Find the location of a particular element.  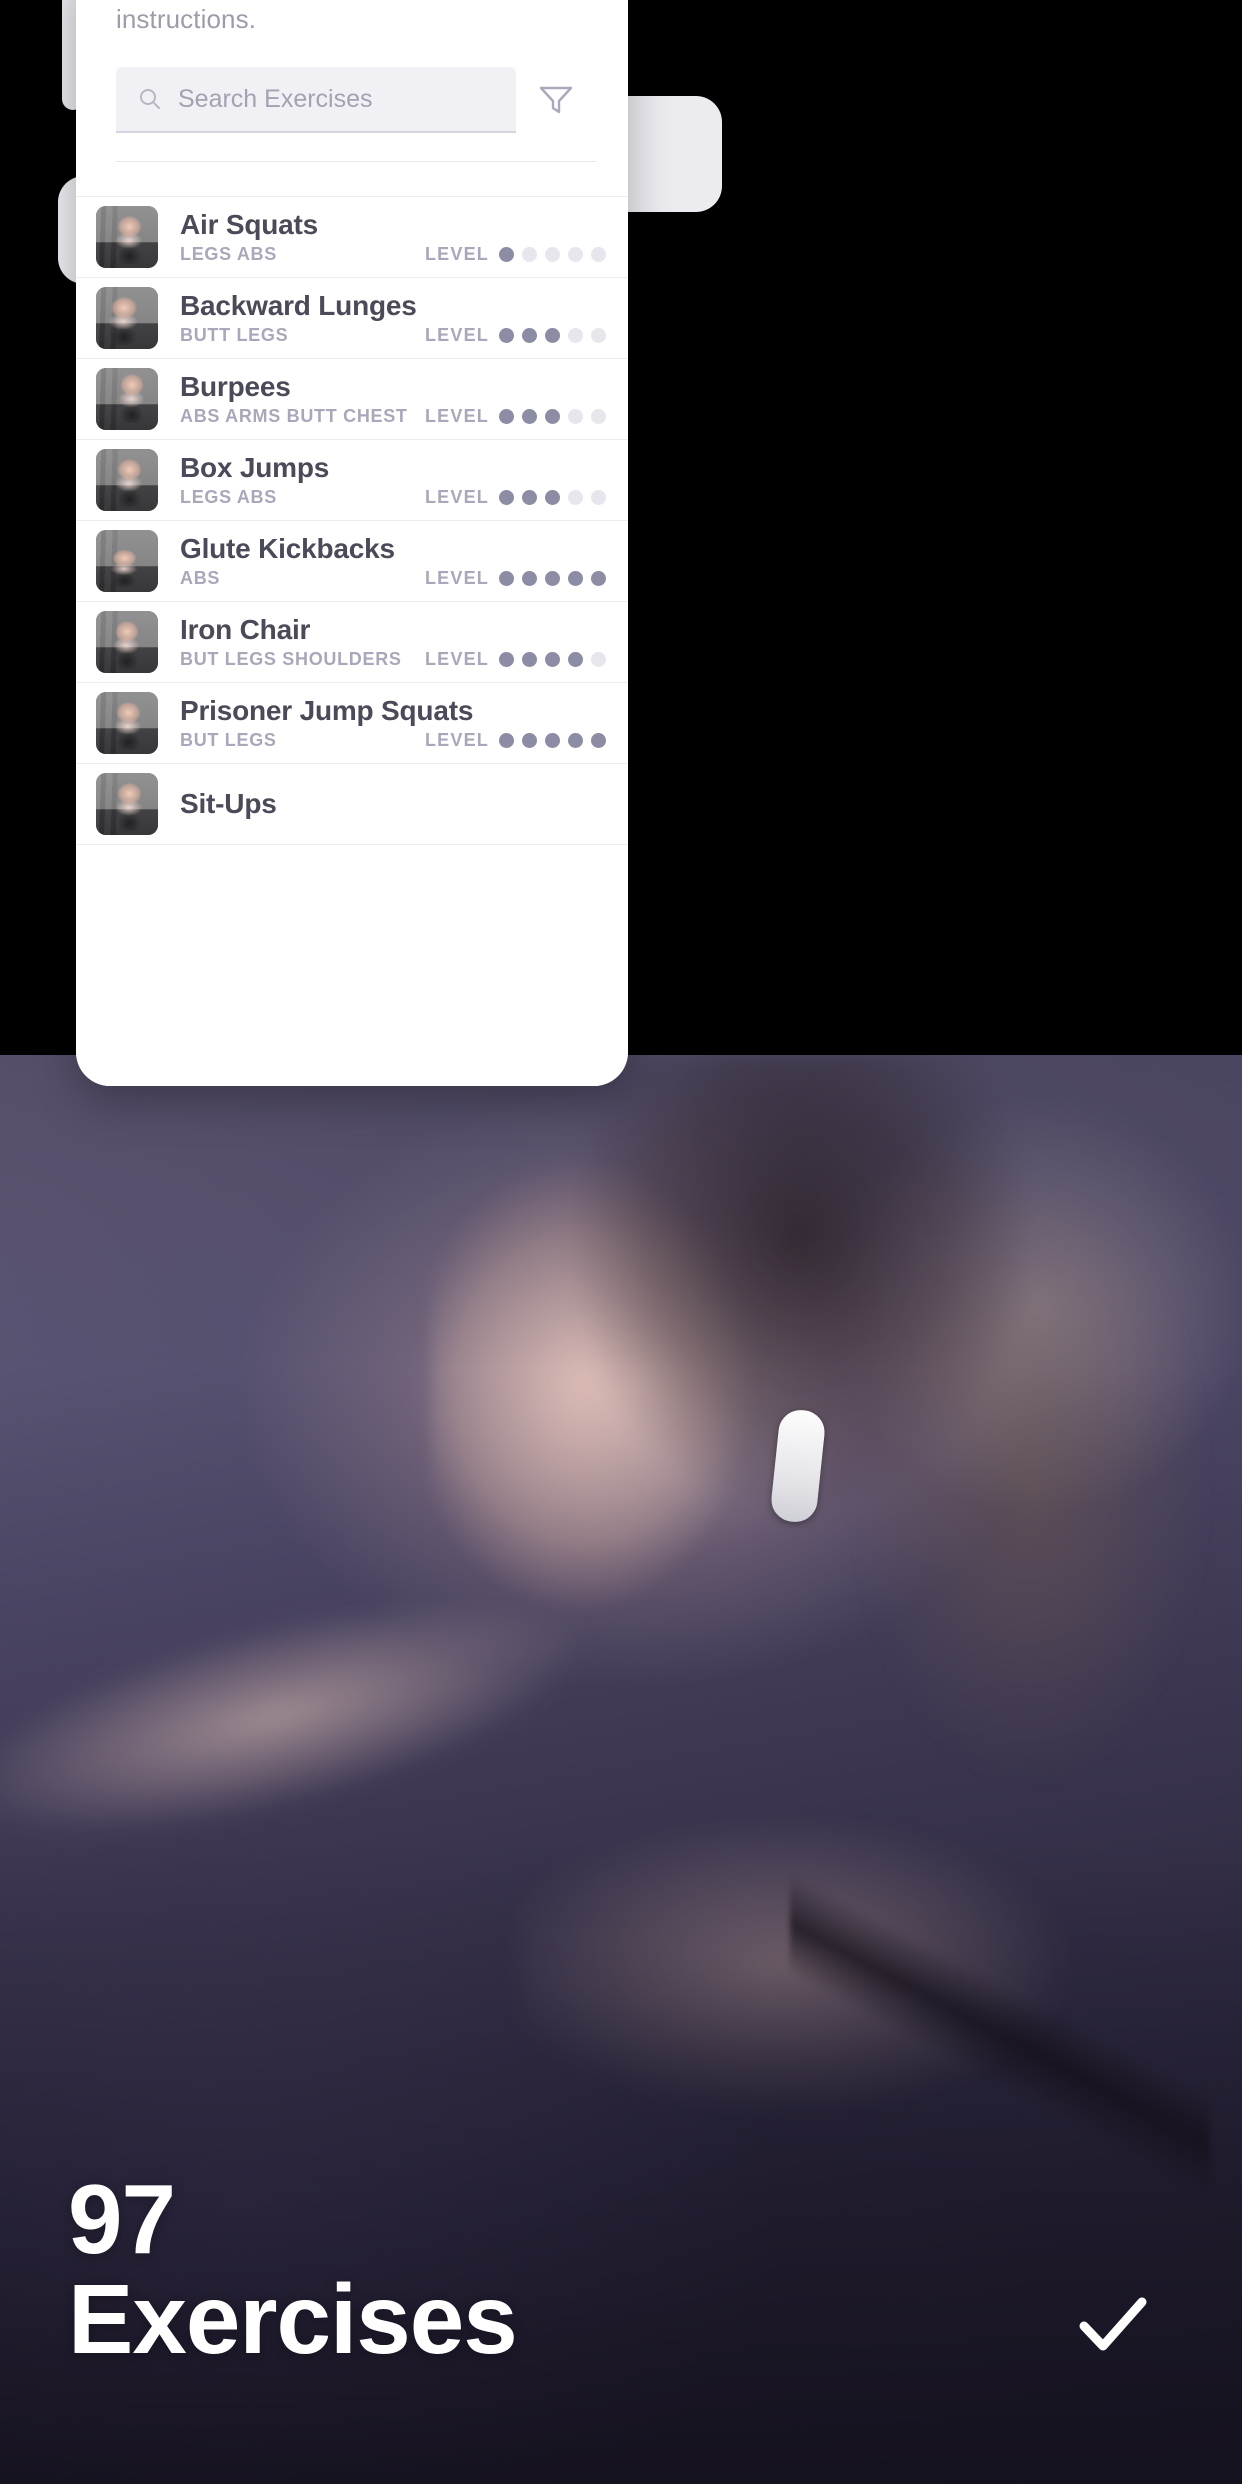

filter-button is located at coordinates (556, 100).